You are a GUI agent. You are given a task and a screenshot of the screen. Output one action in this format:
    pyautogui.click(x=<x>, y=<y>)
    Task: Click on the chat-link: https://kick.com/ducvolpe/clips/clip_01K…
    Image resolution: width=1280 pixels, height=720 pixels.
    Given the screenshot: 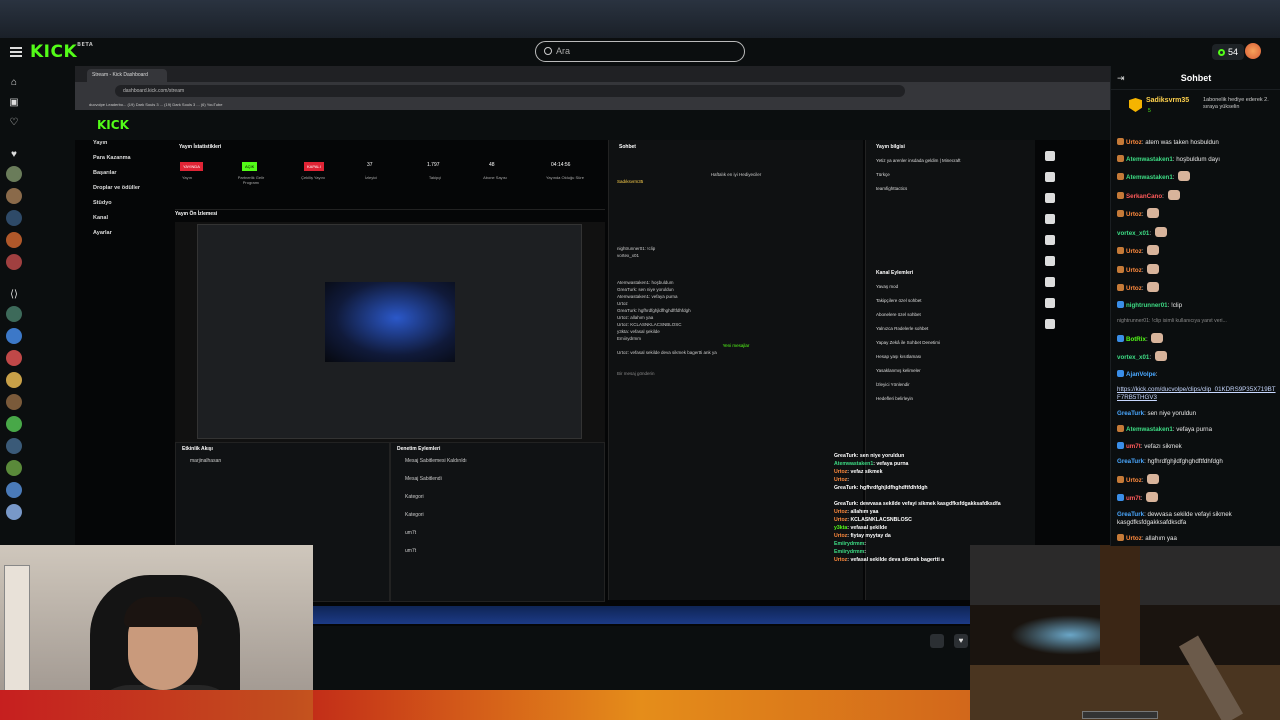 What is the action you would take?
    pyautogui.click(x=1196, y=393)
    